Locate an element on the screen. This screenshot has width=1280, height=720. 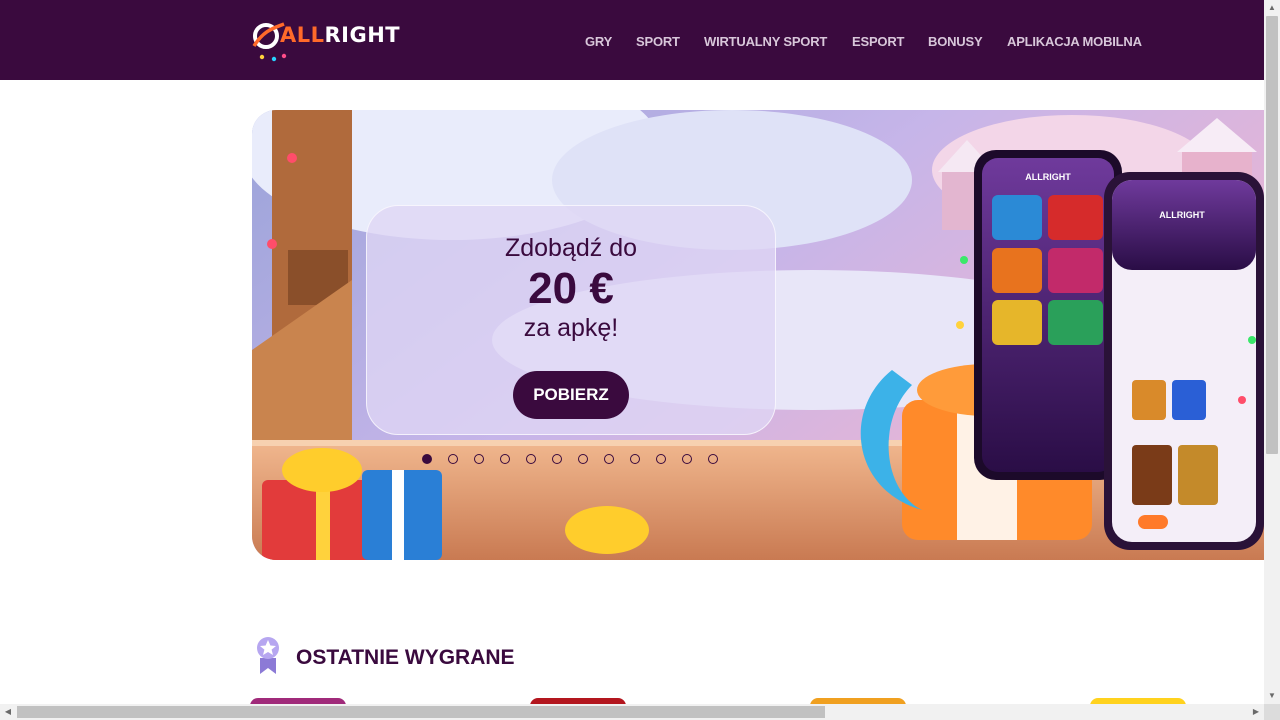
scroll-arrow-up-icon: ▲ is located at coordinates (1272, 8).